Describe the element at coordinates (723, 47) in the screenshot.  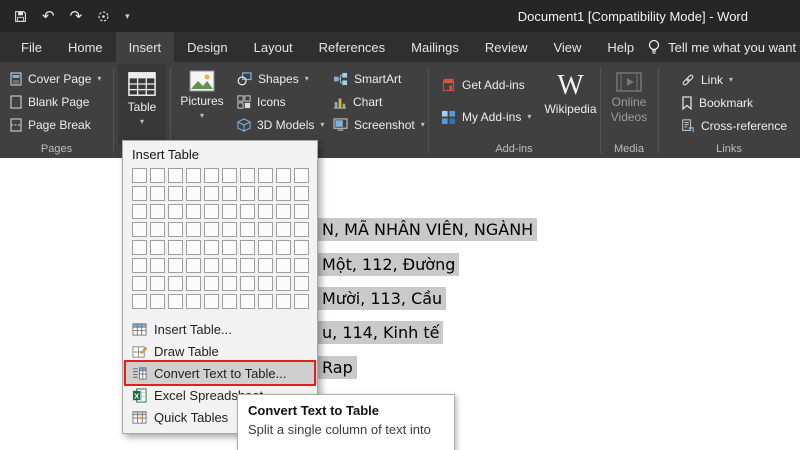
I see `tell-me-box: Tell me what you want to d` at that location.